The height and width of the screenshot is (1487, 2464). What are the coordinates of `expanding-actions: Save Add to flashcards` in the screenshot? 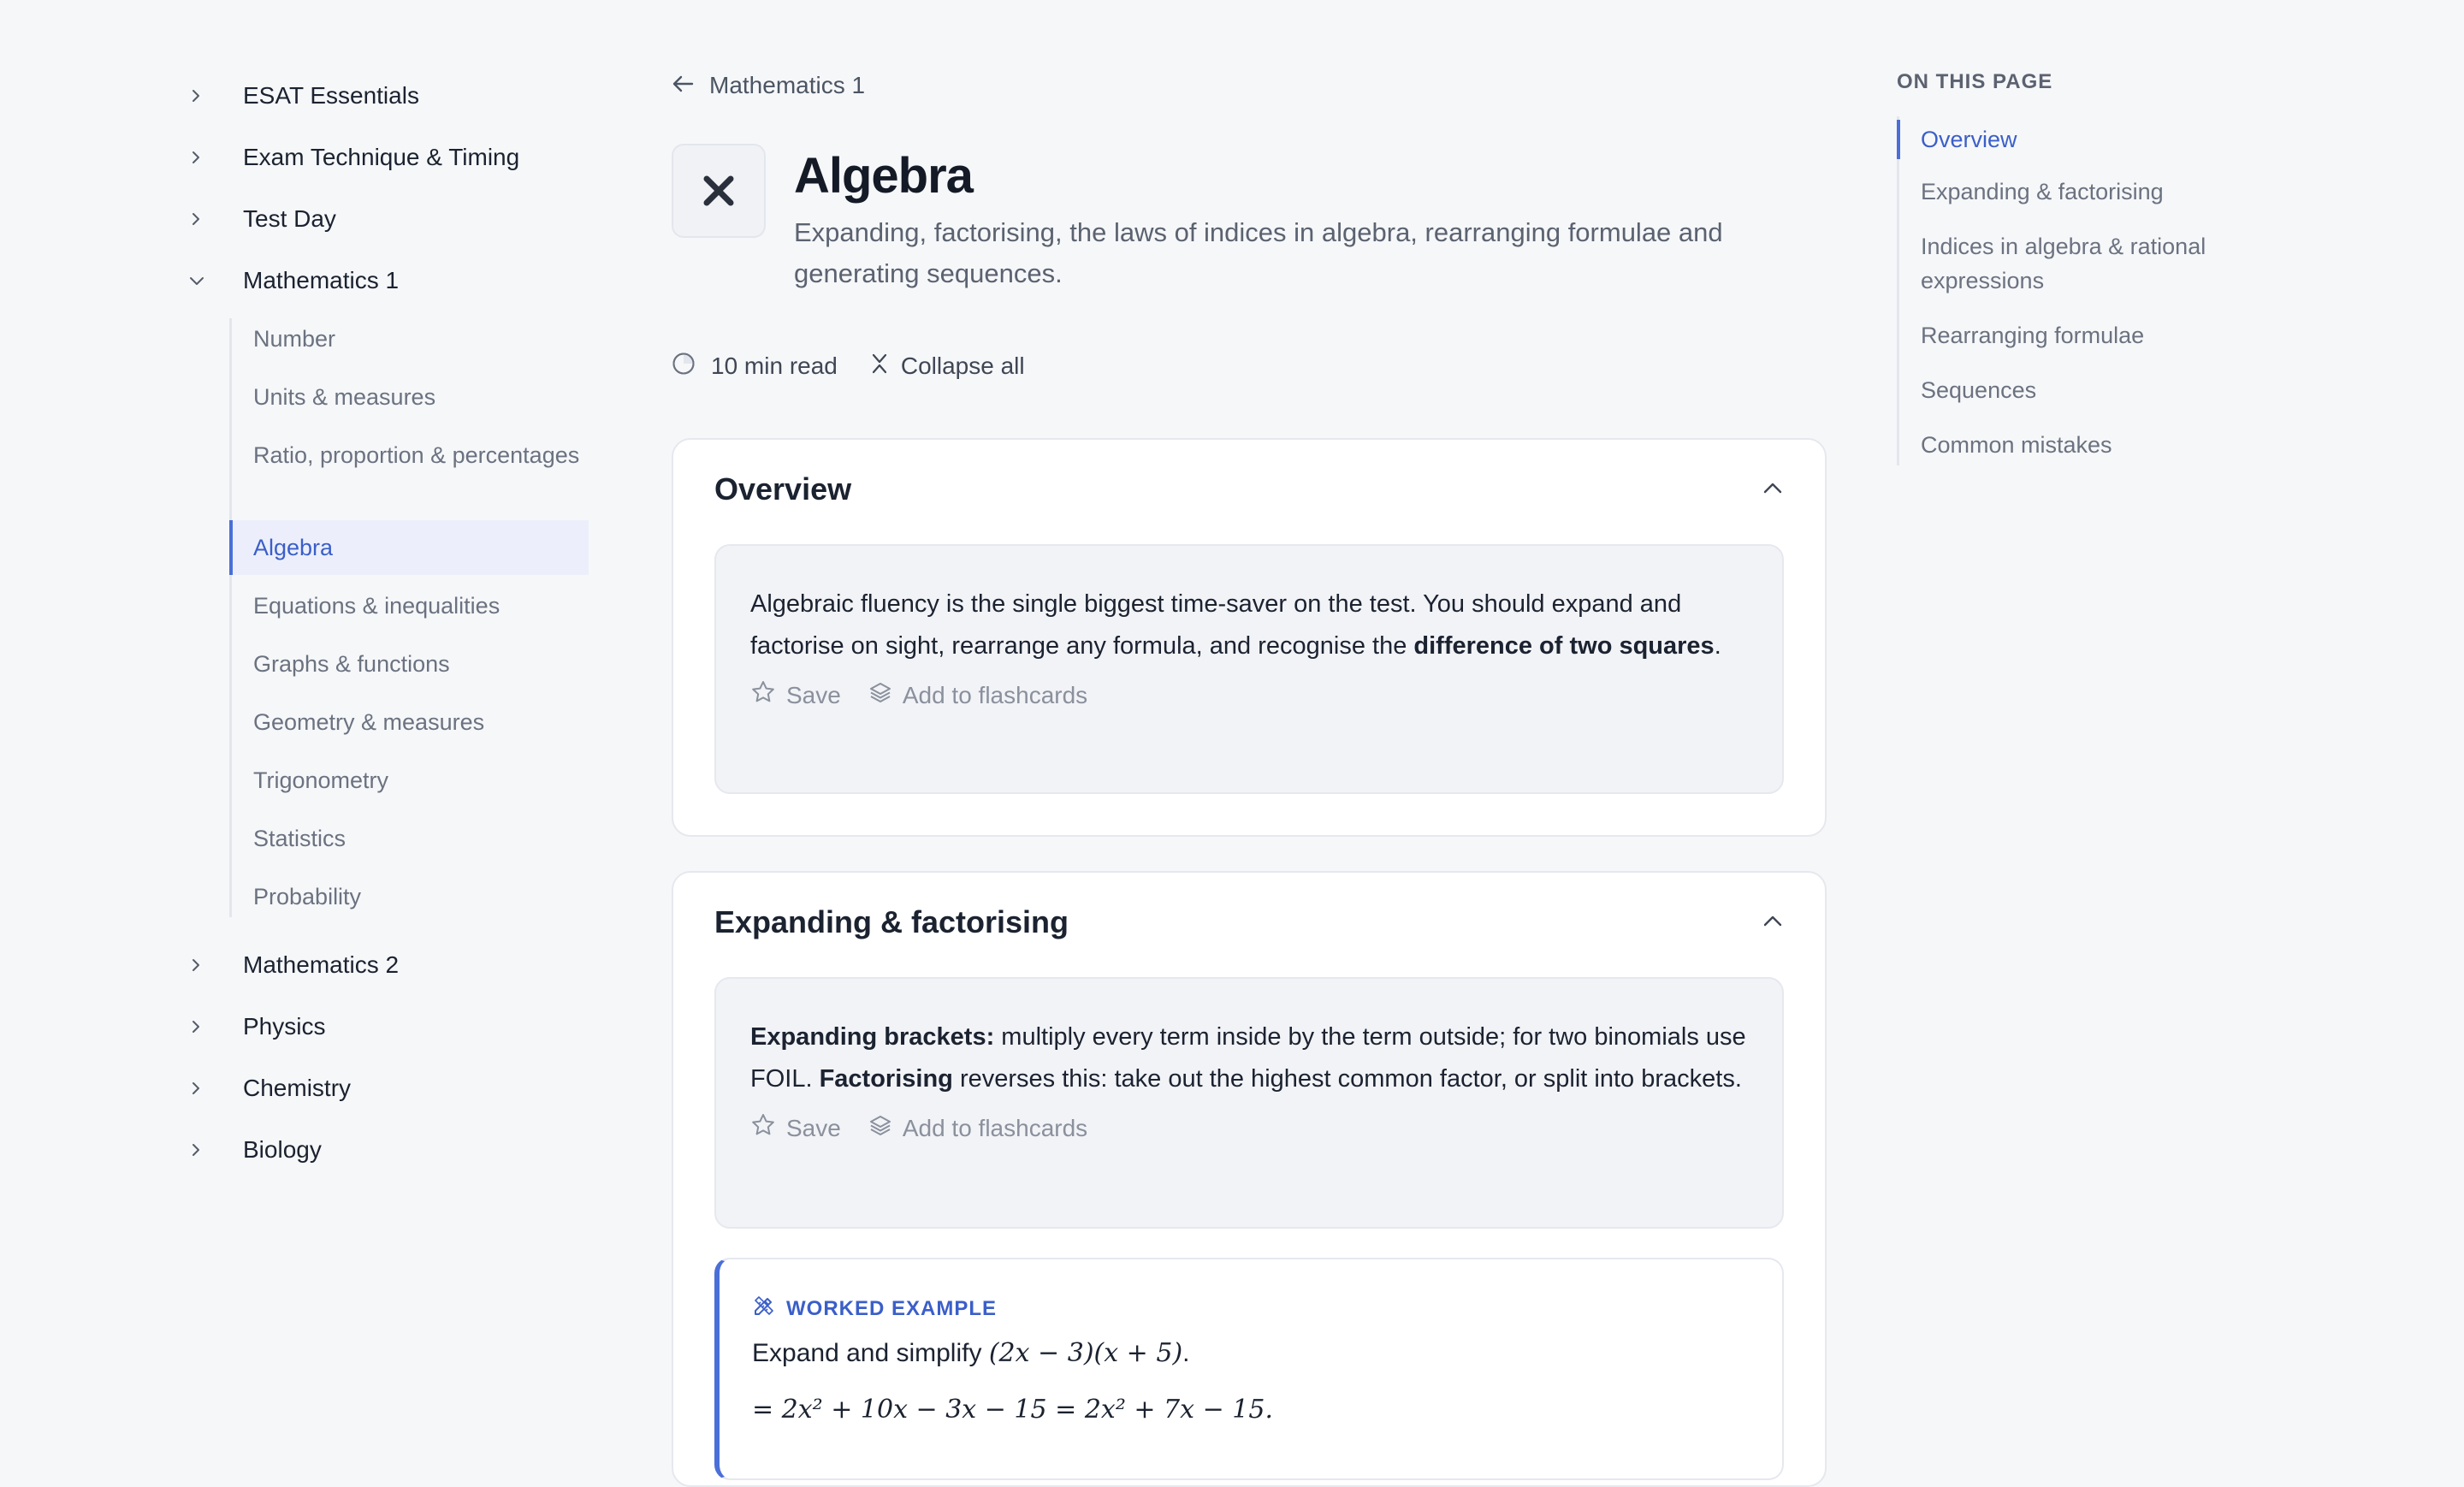 It's located at (1249, 1128).